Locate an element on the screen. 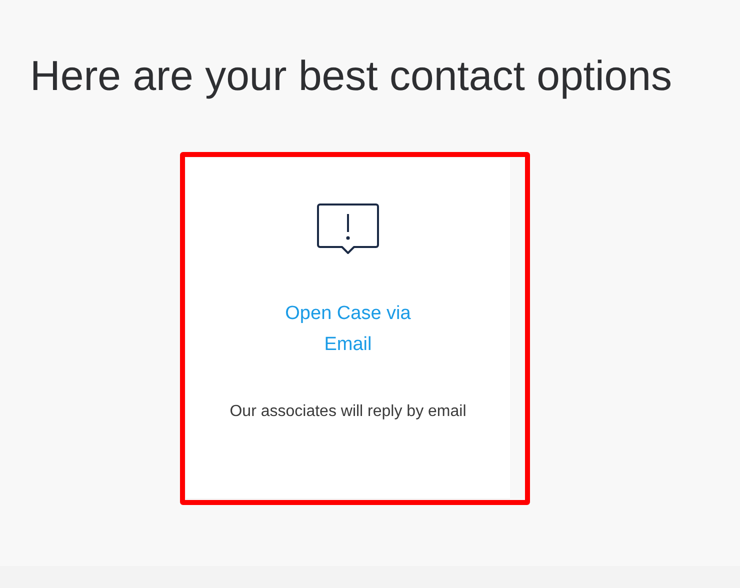 The width and height of the screenshot is (740, 588). open-case-link: Open Case via Email is located at coordinates (348, 329).